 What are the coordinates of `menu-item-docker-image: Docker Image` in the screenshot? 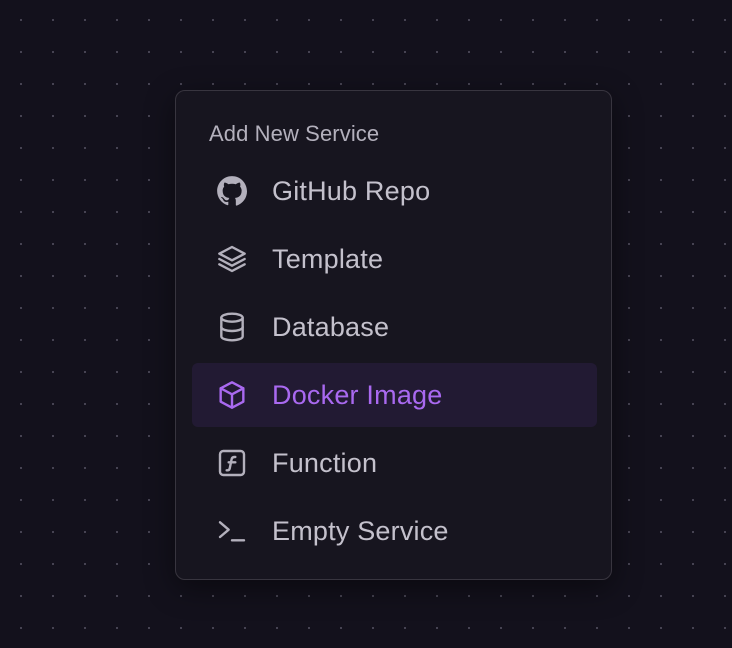 It's located at (394, 395).